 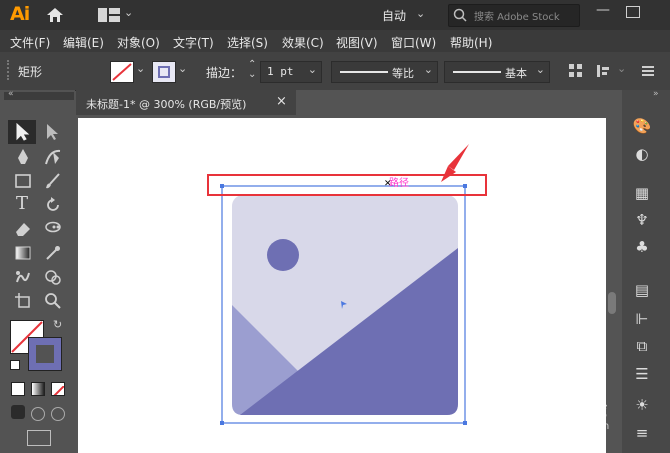 What do you see at coordinates (399, 183) in the screenshot?
I see `path-hint-label: 路径` at bounding box center [399, 183].